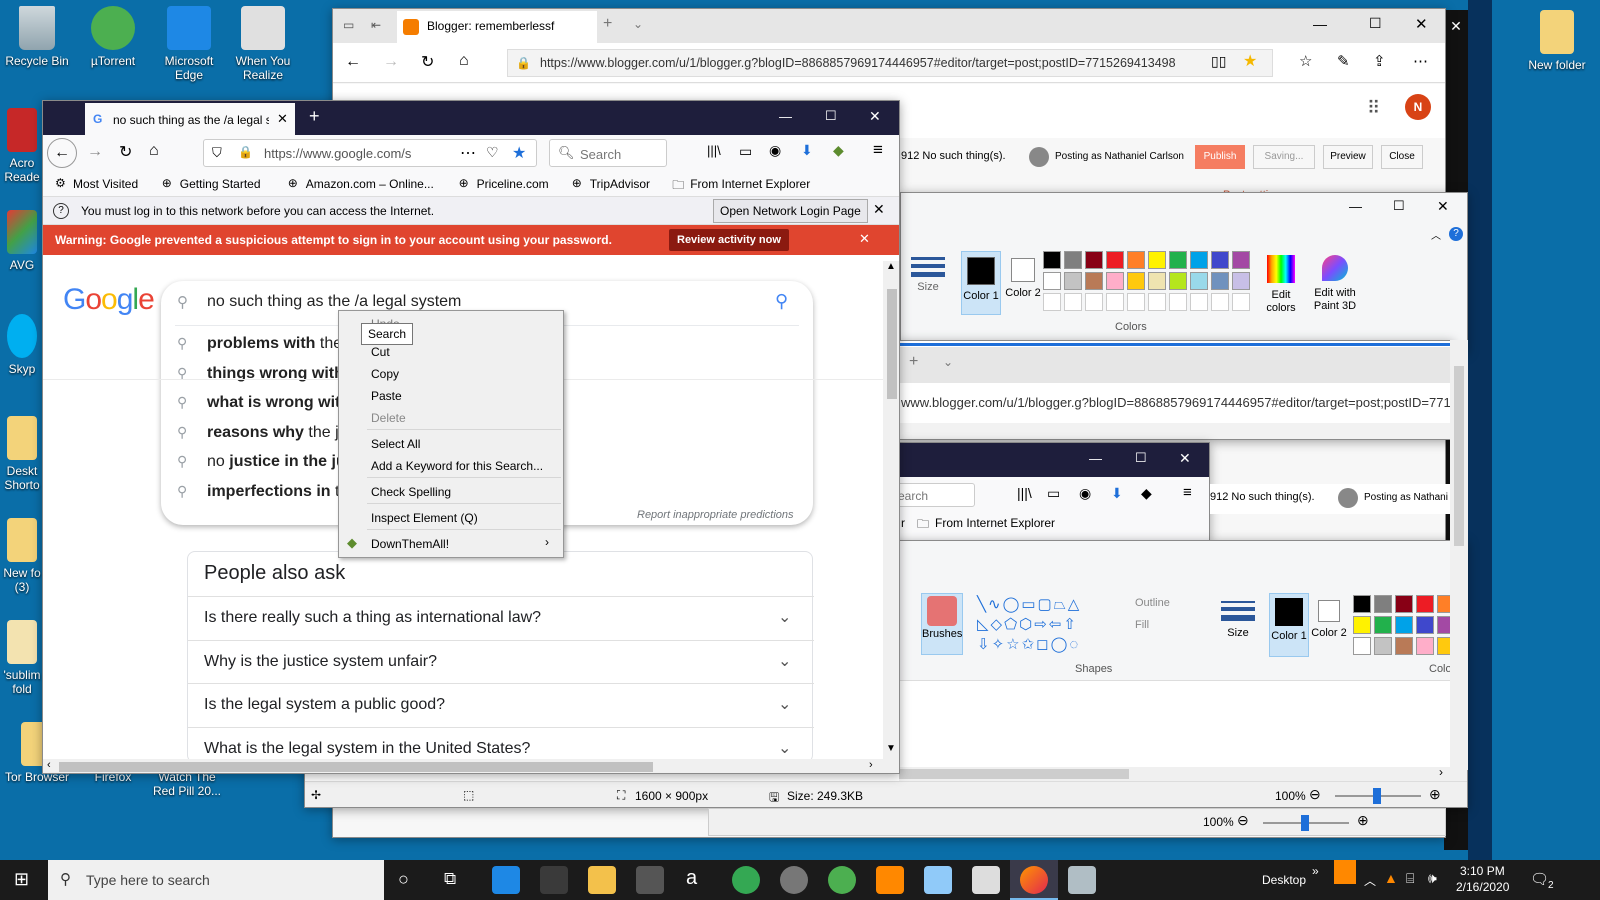 The height and width of the screenshot is (900, 1600). Describe the element at coordinates (1329, 625) in the screenshot. I see `color2-selector: Color 2` at that location.